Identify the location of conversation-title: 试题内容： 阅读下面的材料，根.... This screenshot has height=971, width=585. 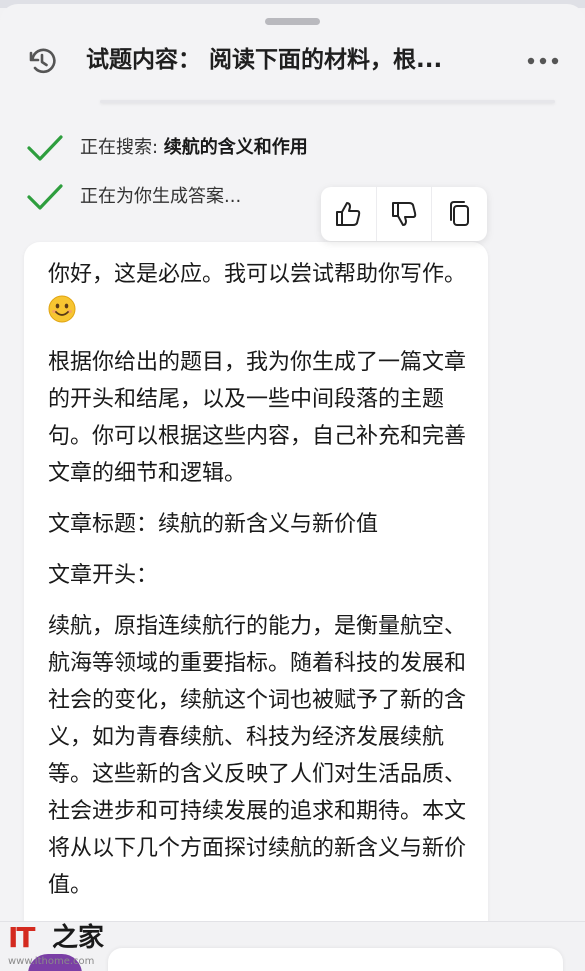
(264, 60).